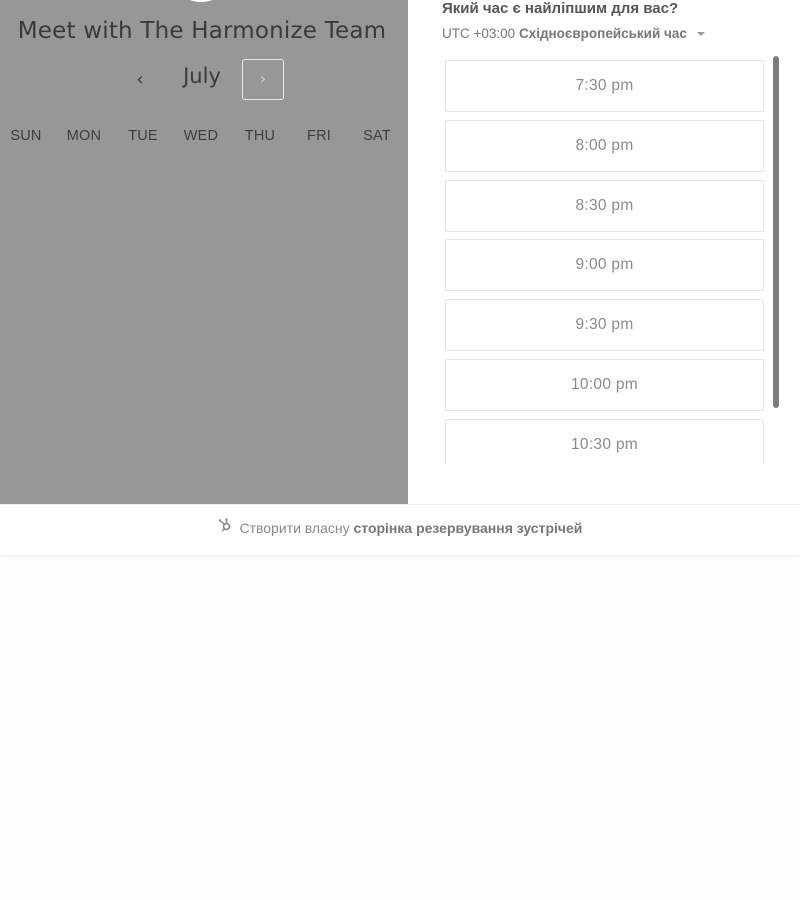  I want to click on time-question: Який час є найліпшим для вас?, so click(560, 8).